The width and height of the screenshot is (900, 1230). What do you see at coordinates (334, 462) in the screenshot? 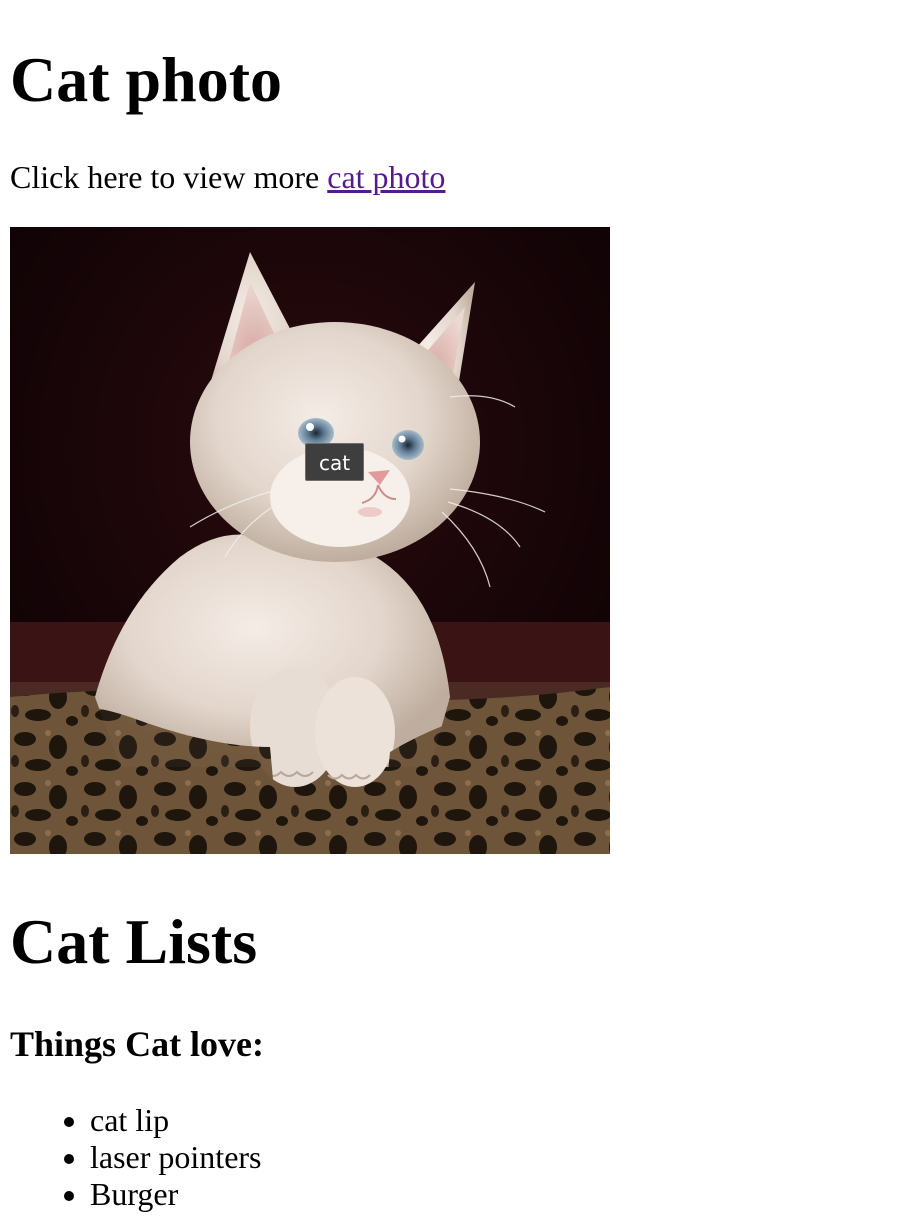
I see `image-tooltip: cat` at bounding box center [334, 462].